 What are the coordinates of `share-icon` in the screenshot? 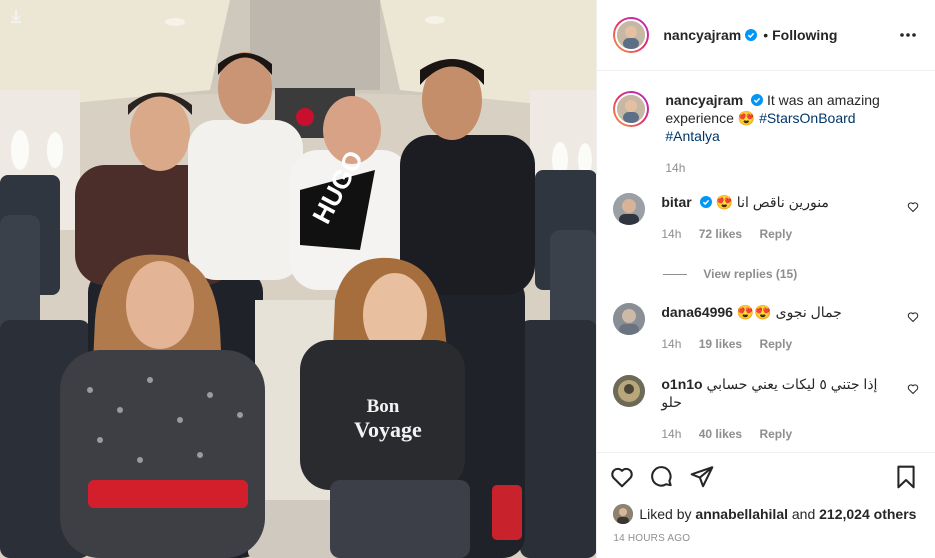 It's located at (702, 477).